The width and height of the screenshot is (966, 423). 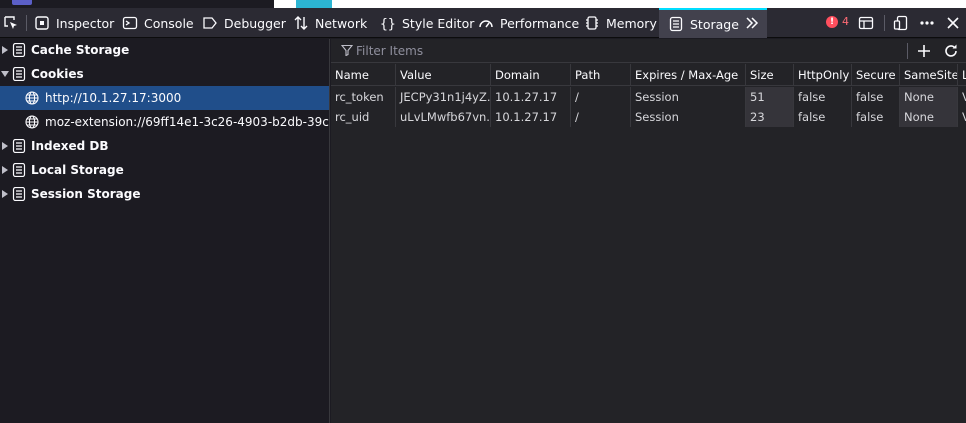 I want to click on tab-label: Network, so click(x=341, y=23).